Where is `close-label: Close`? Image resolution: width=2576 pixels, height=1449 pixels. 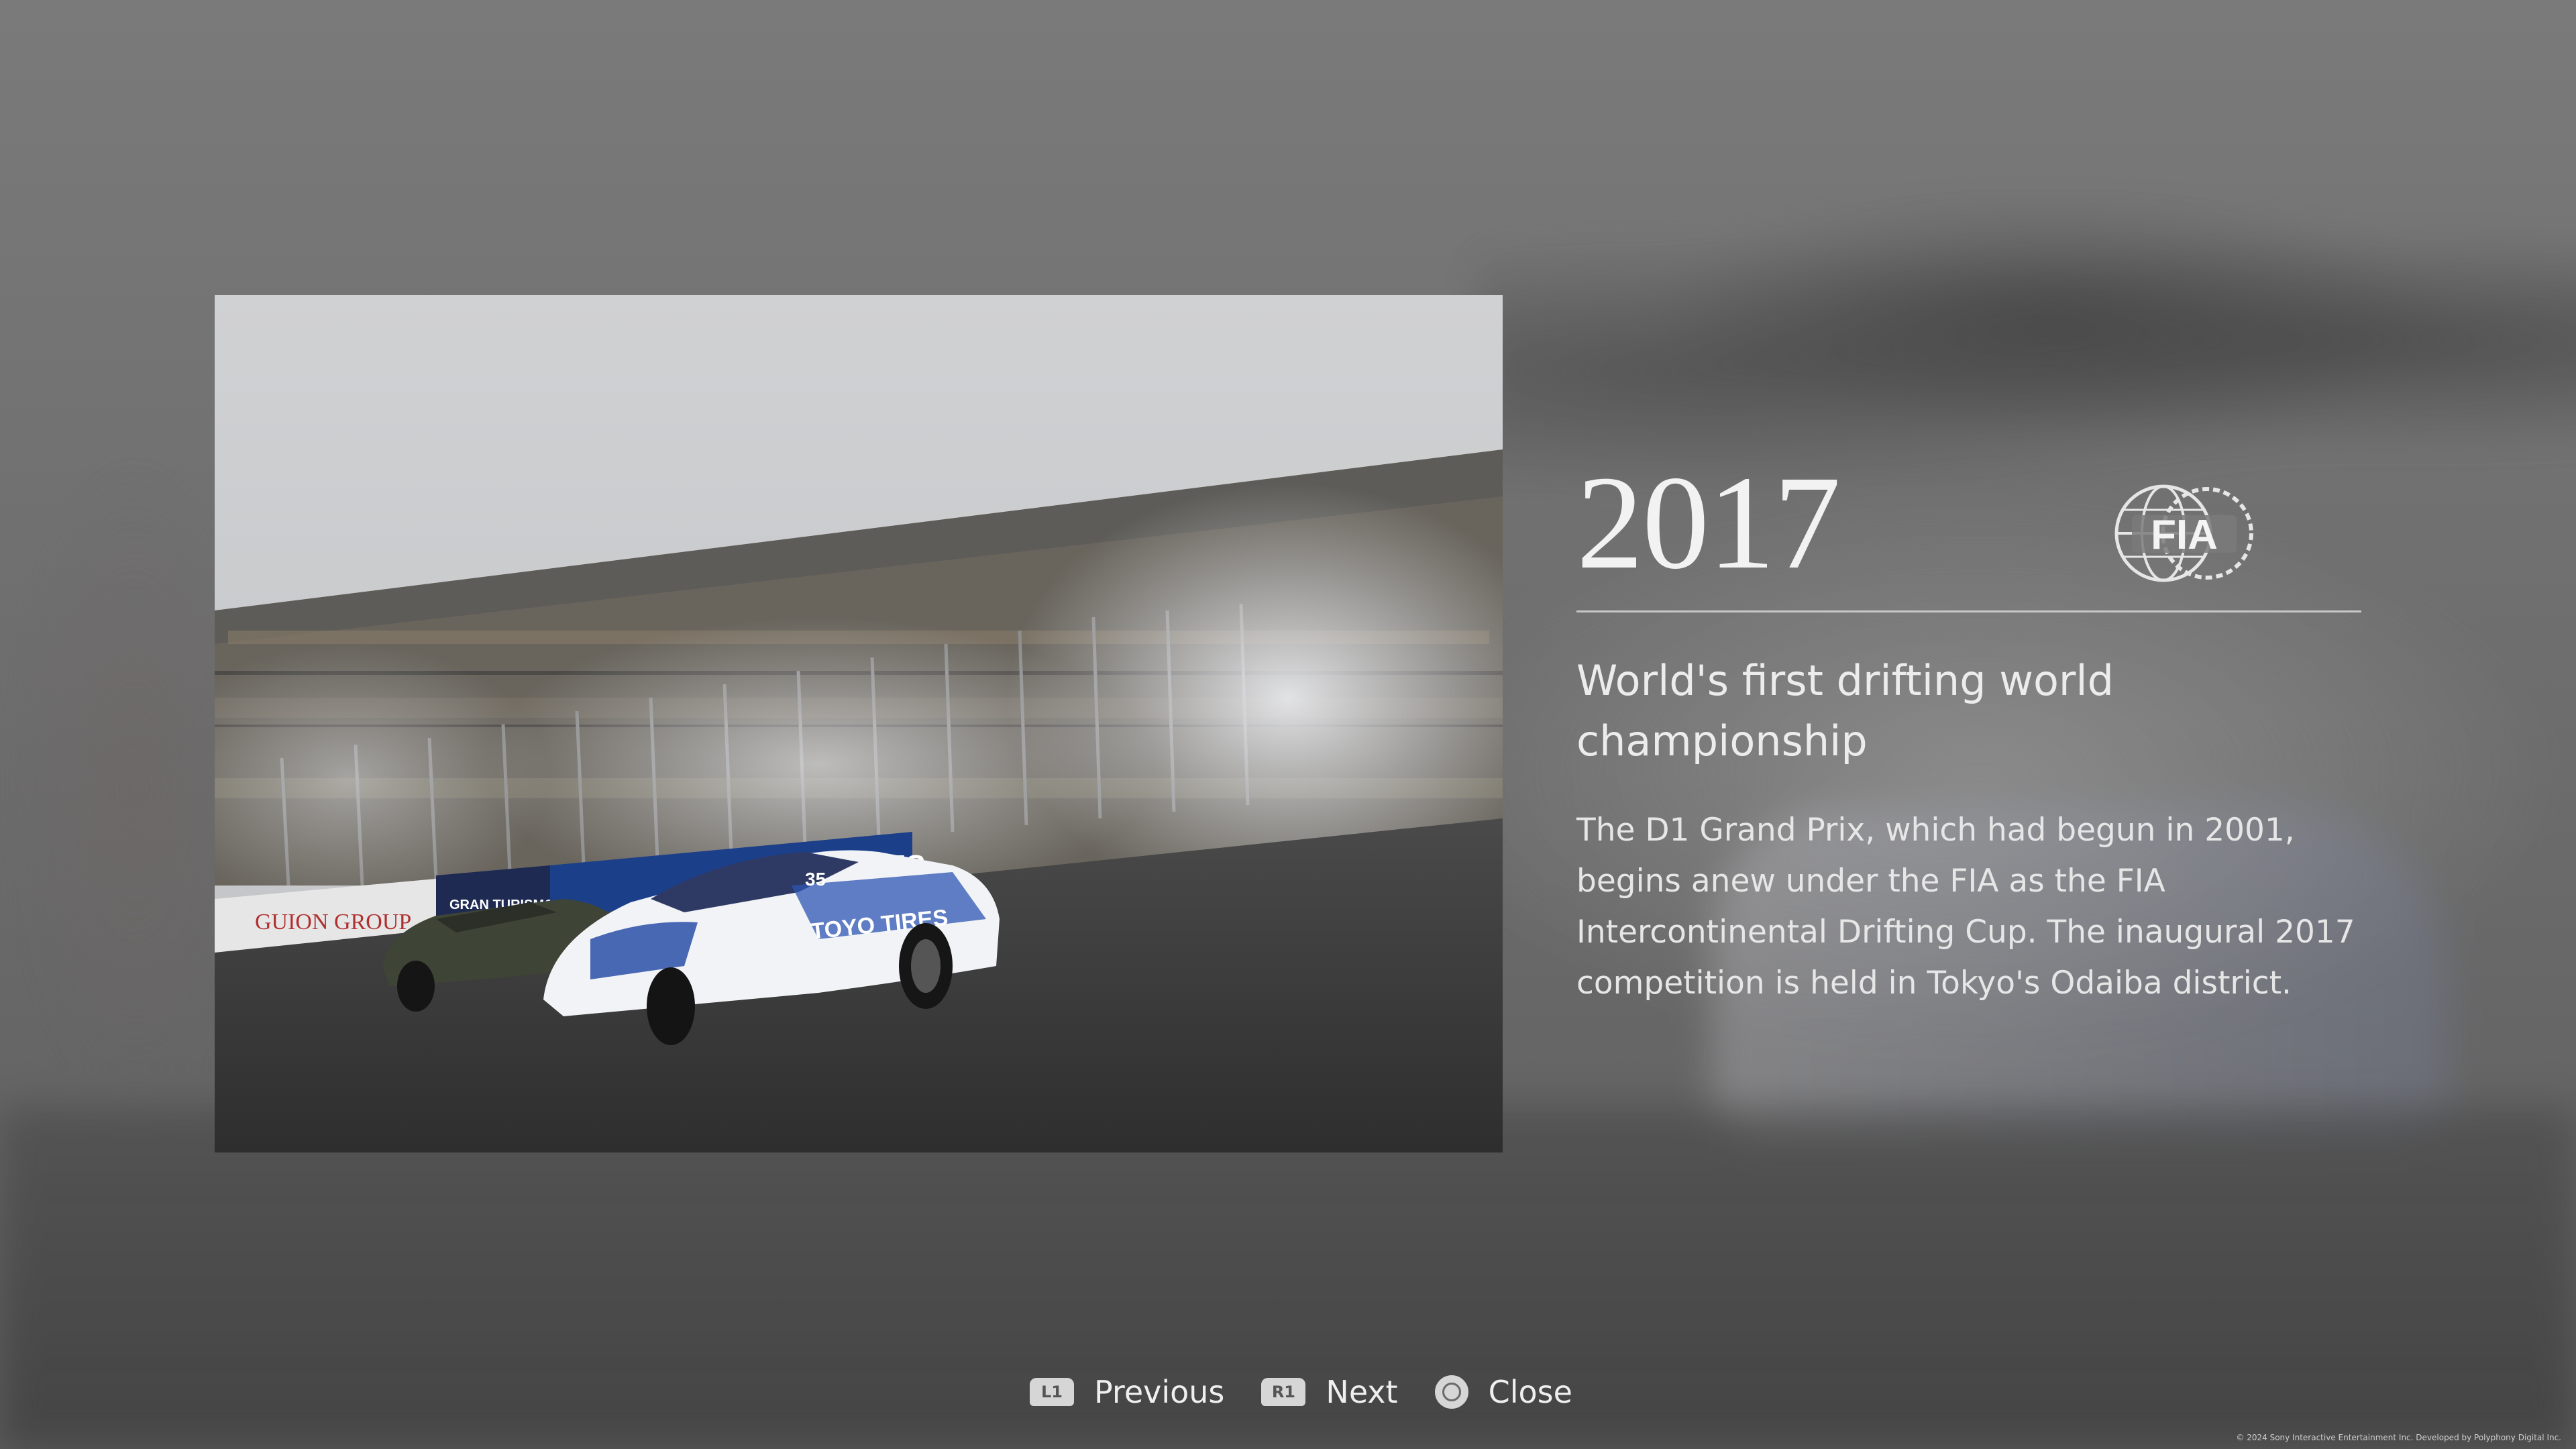
close-label: Close is located at coordinates (1530, 1392).